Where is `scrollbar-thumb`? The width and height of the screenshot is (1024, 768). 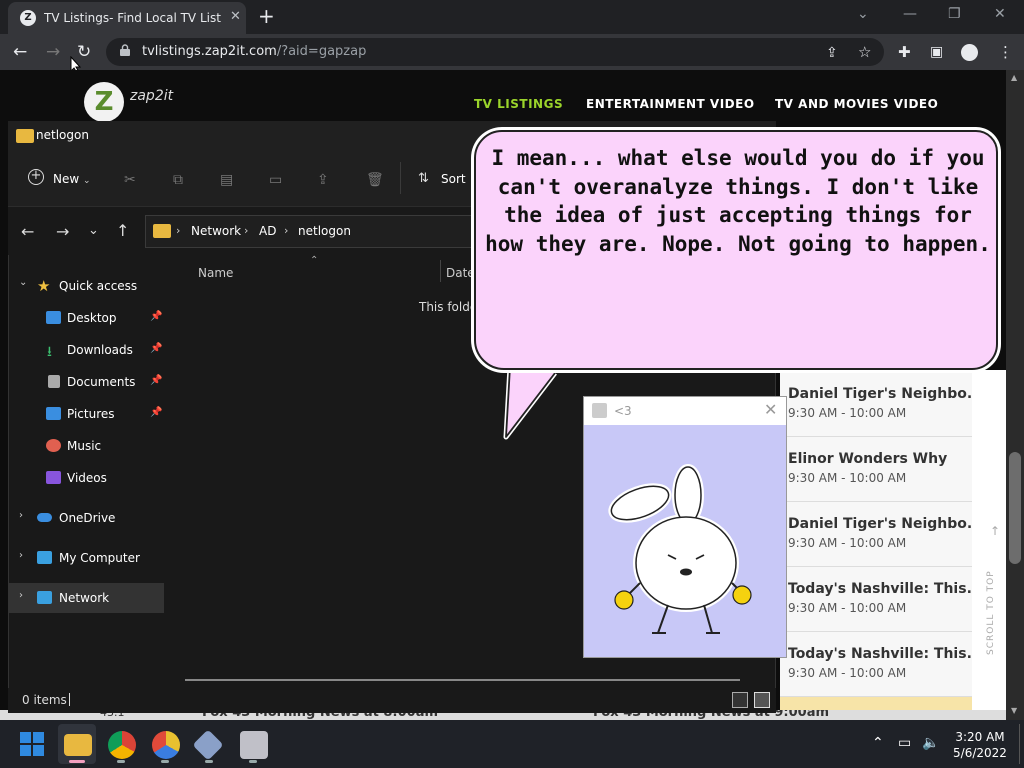
scrollbar-thumb is located at coordinates (1015, 508).